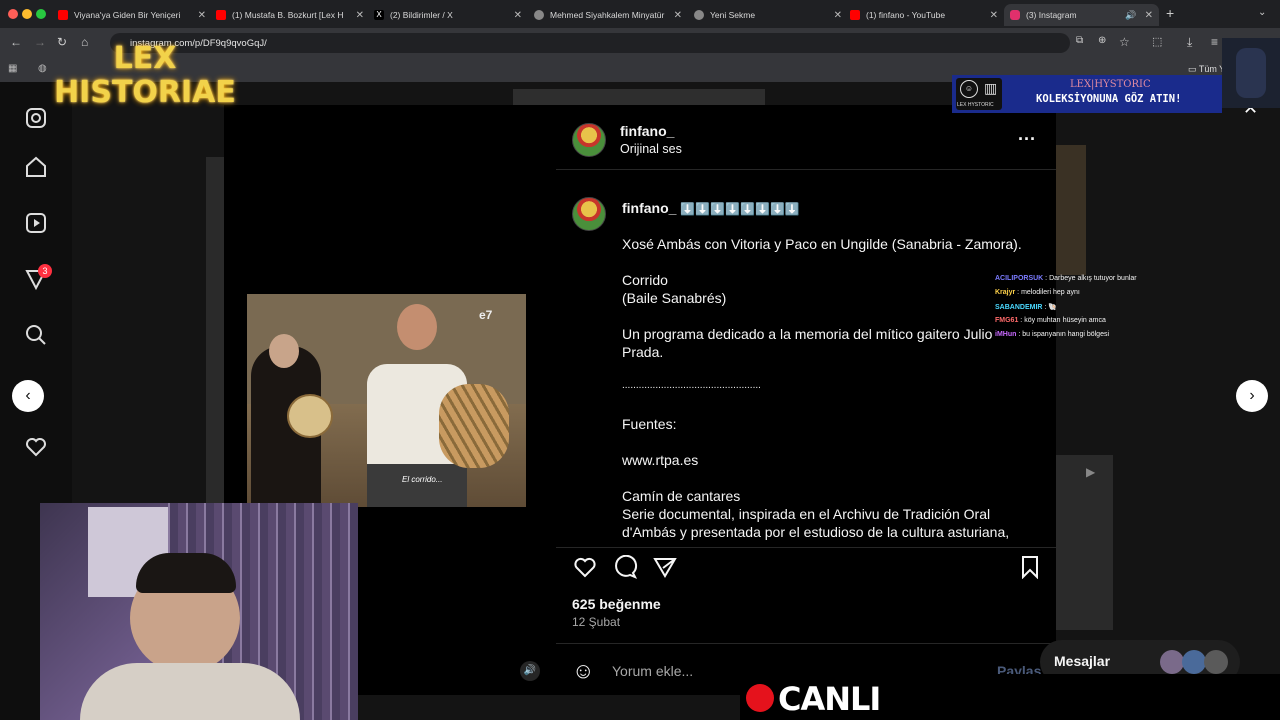 The height and width of the screenshot is (720, 1280). Describe the element at coordinates (674, 298) in the screenshot. I see `caption-line: (Baile Sanabrés)` at that location.